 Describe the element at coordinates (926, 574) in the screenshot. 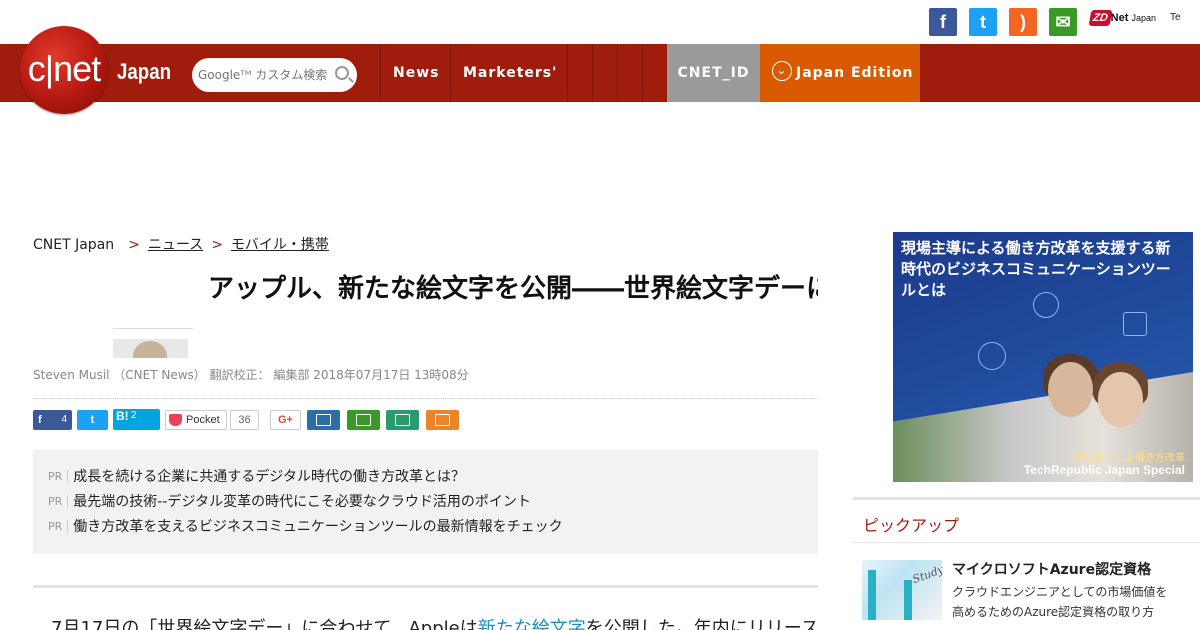

I see `thumbnail-study-text: Study` at that location.